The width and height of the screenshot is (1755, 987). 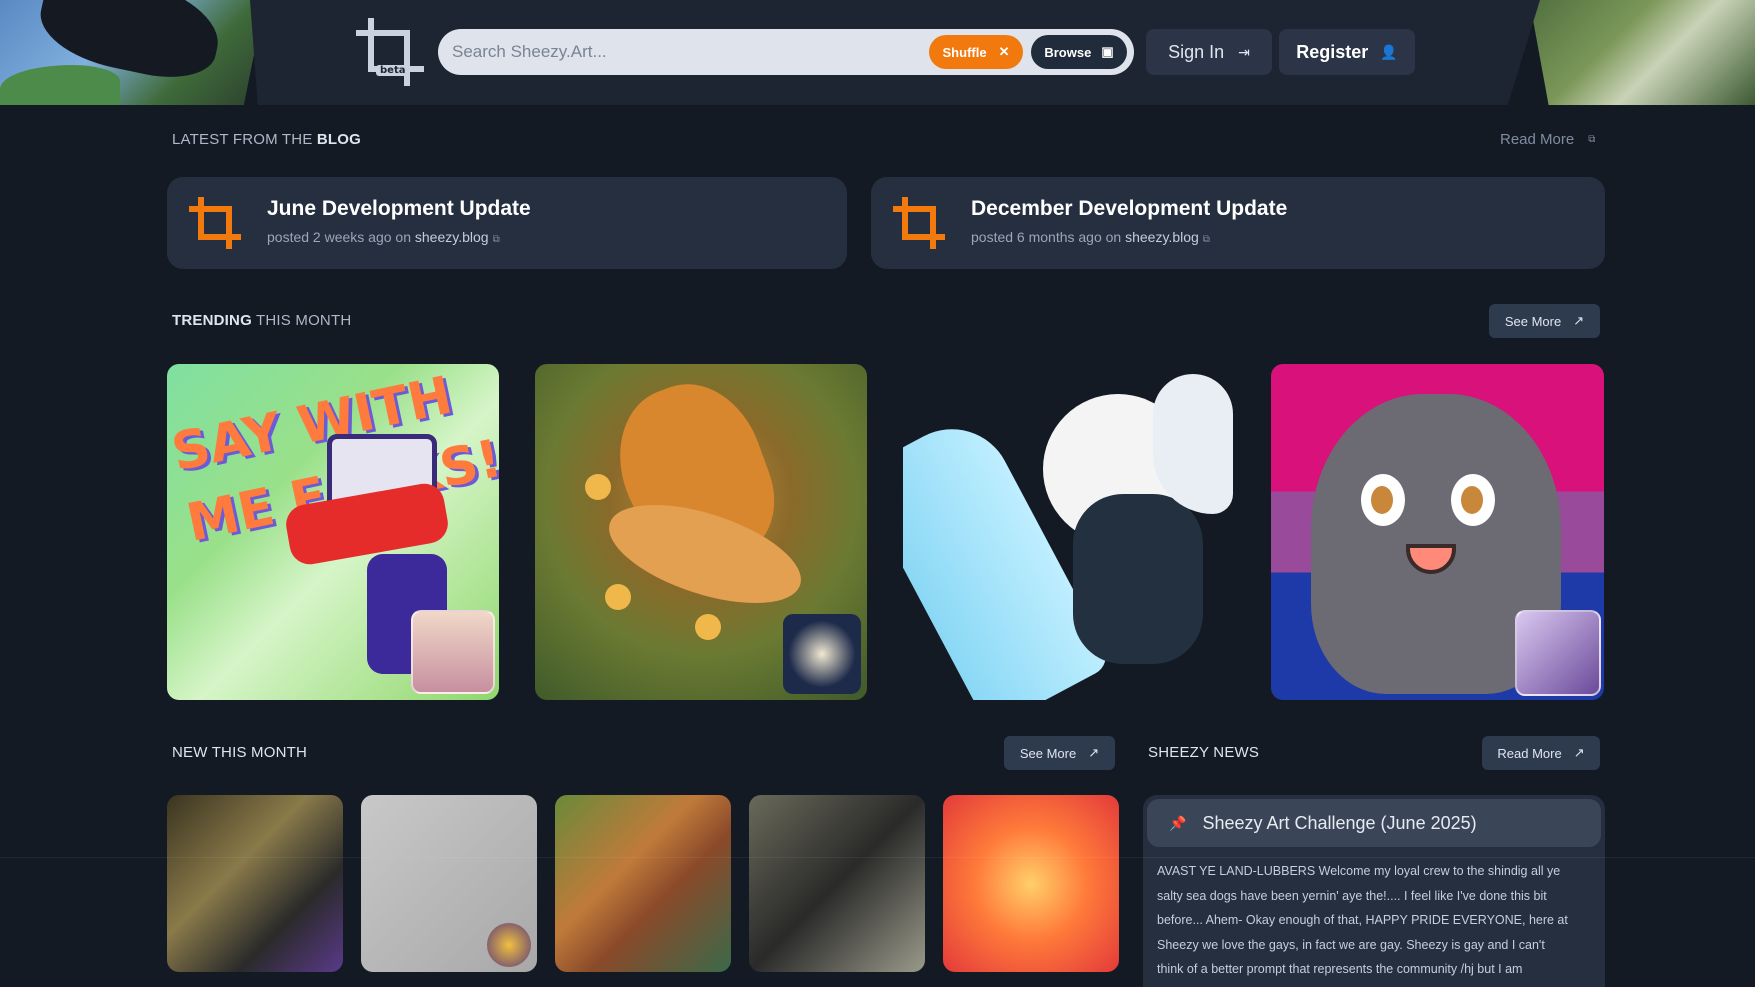 I want to click on blog-post-title: December Development Update, so click(x=1129, y=208).